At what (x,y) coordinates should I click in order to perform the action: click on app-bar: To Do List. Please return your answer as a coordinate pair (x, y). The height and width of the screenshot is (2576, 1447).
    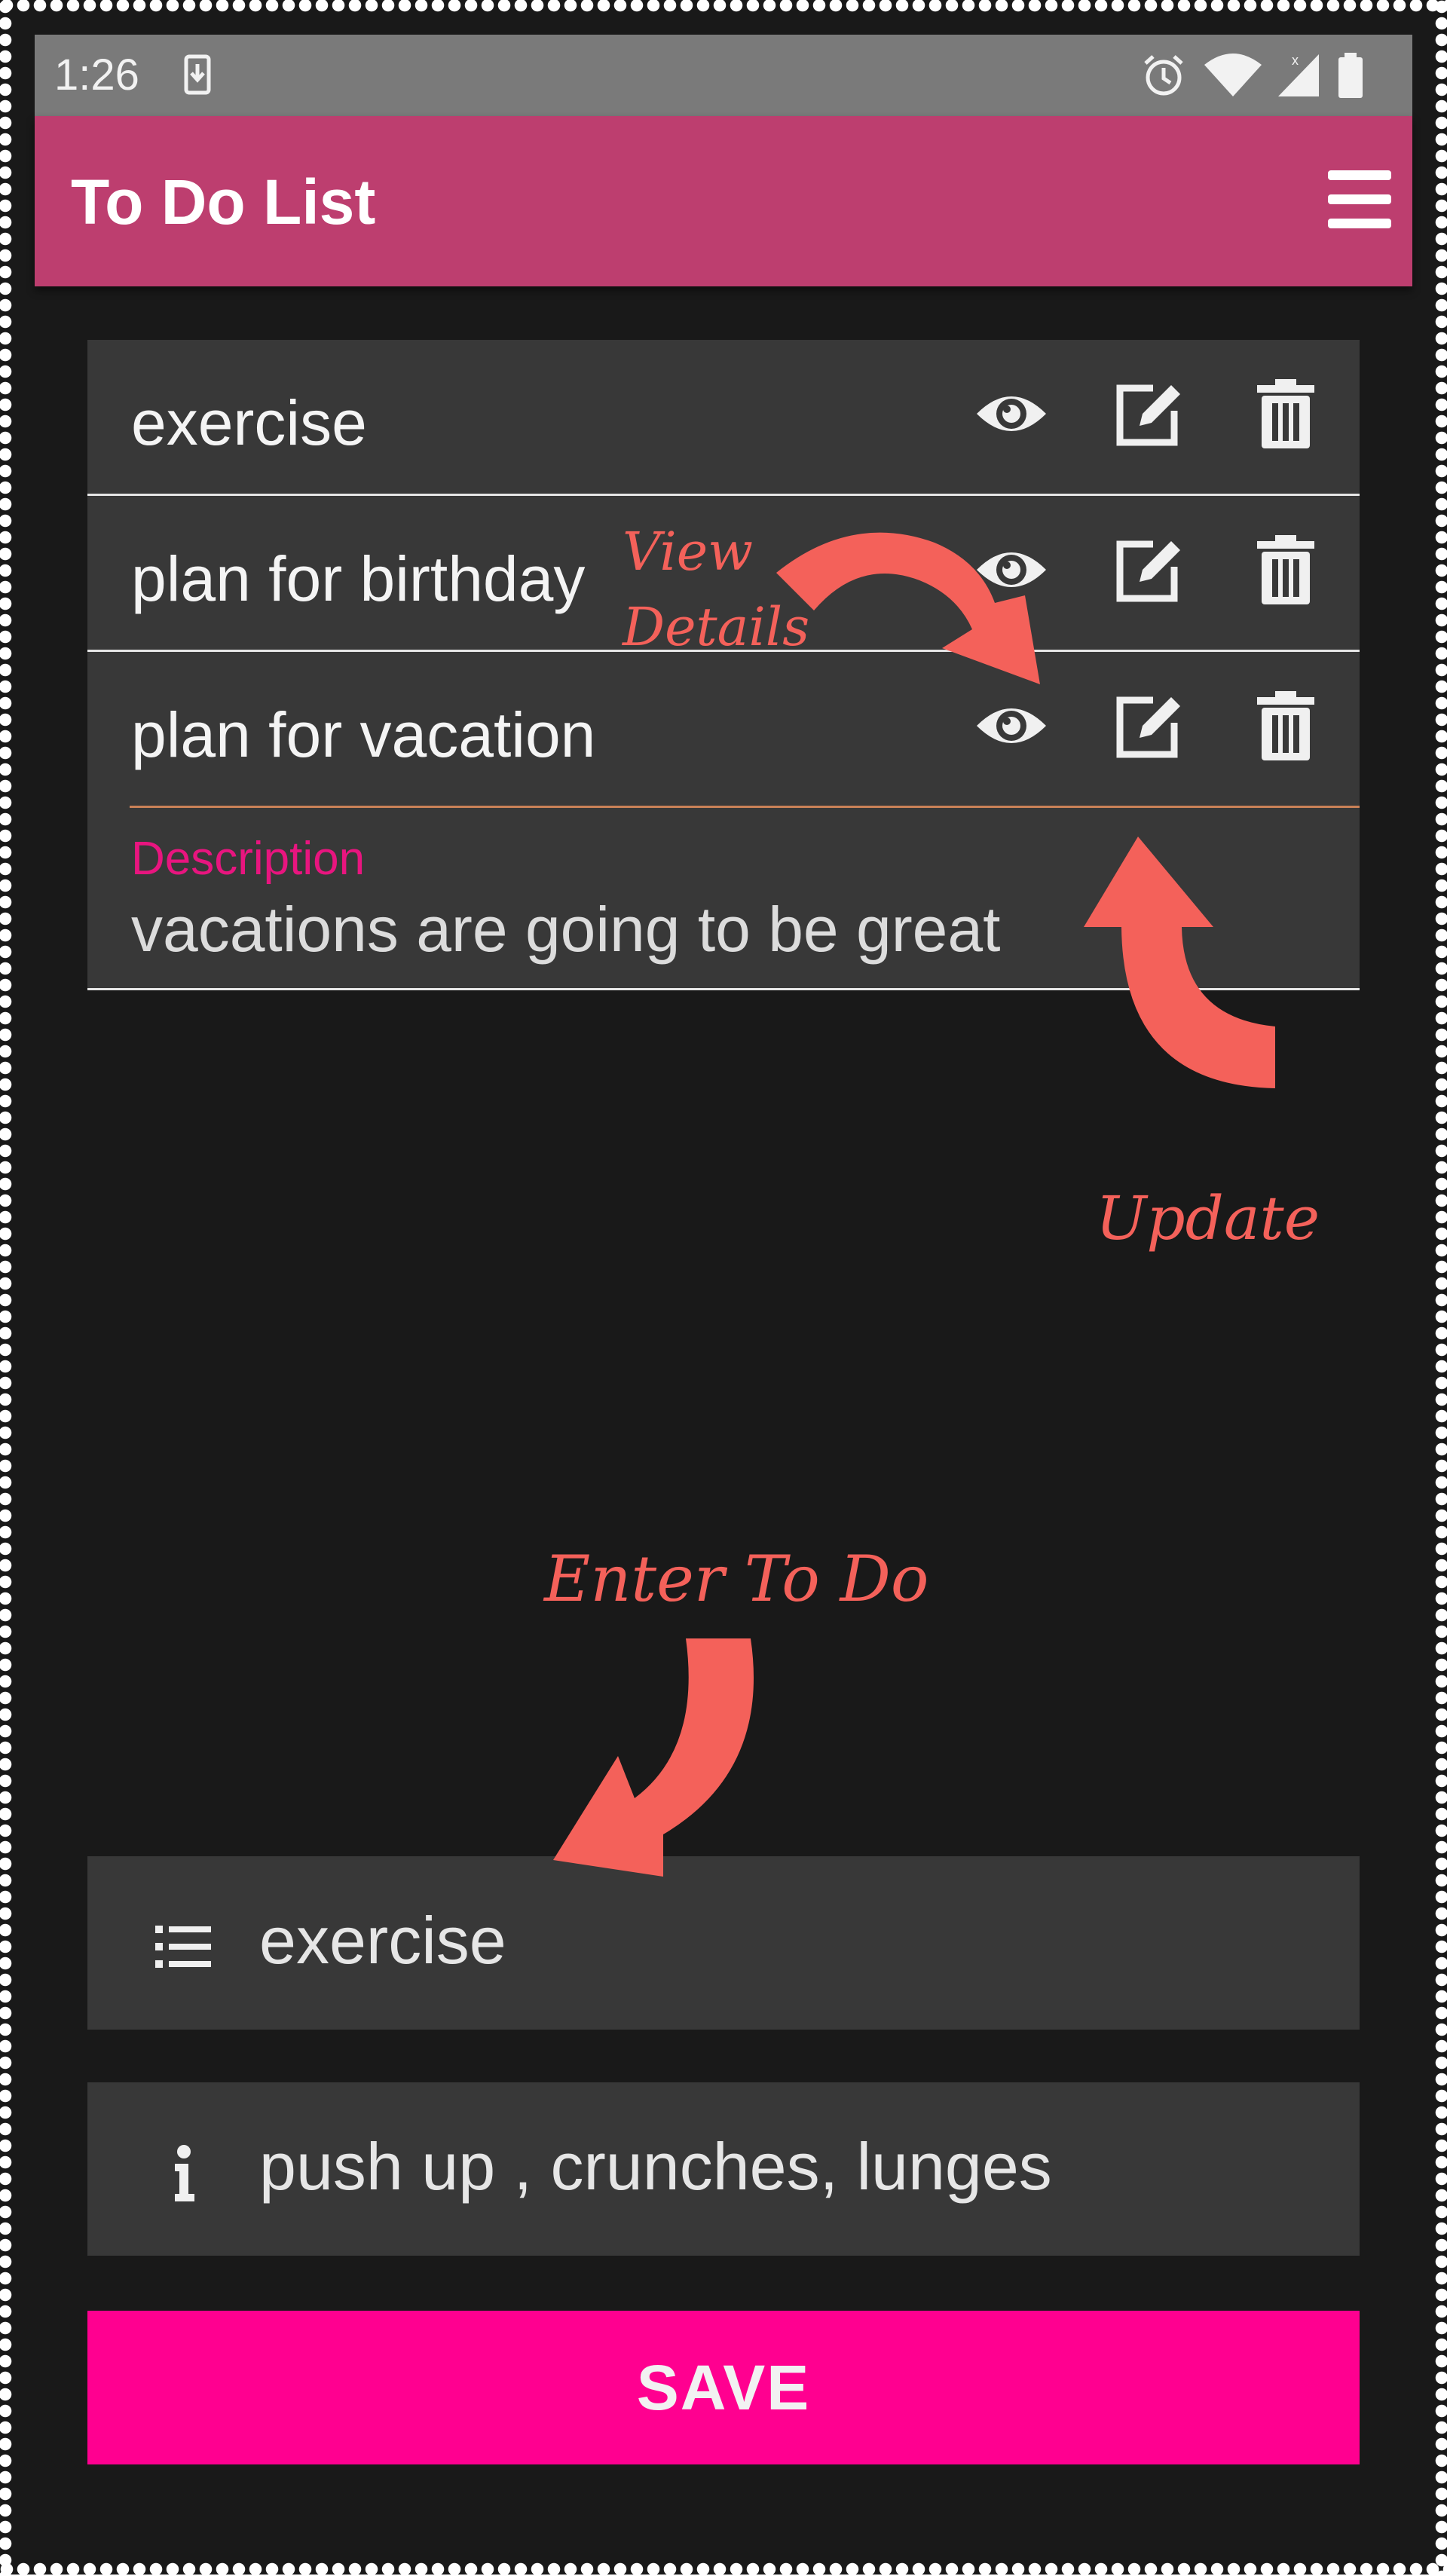
    Looking at the image, I should click on (723, 201).